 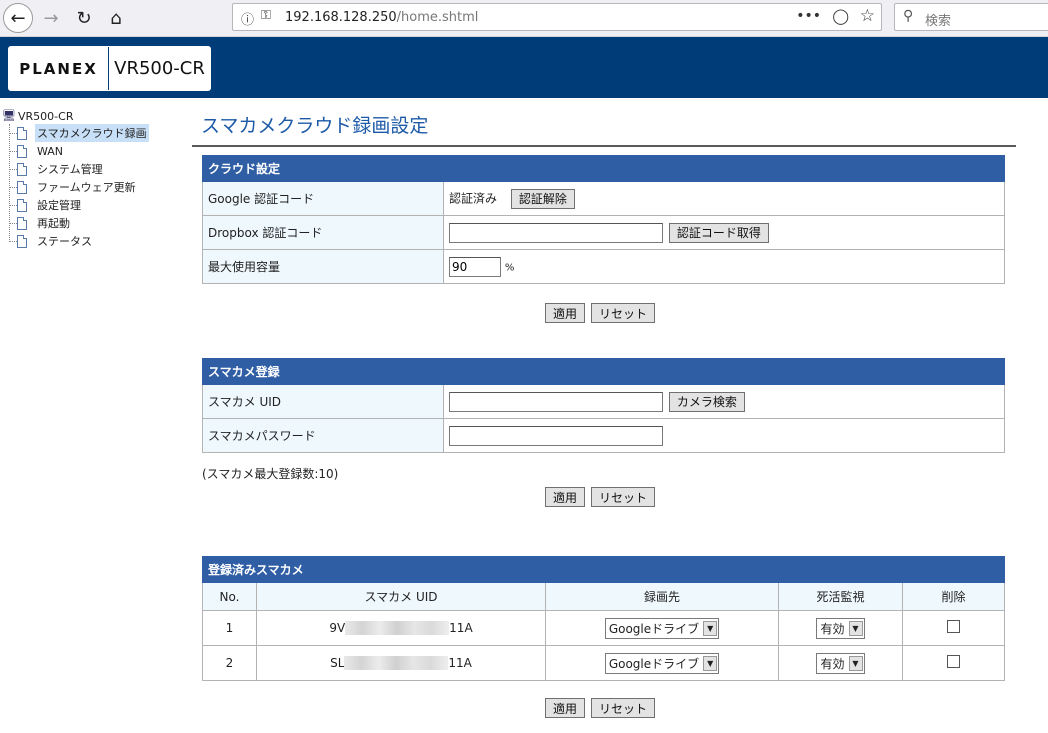 I want to click on capacity-label: 最大使用容量, so click(x=323, y=266).